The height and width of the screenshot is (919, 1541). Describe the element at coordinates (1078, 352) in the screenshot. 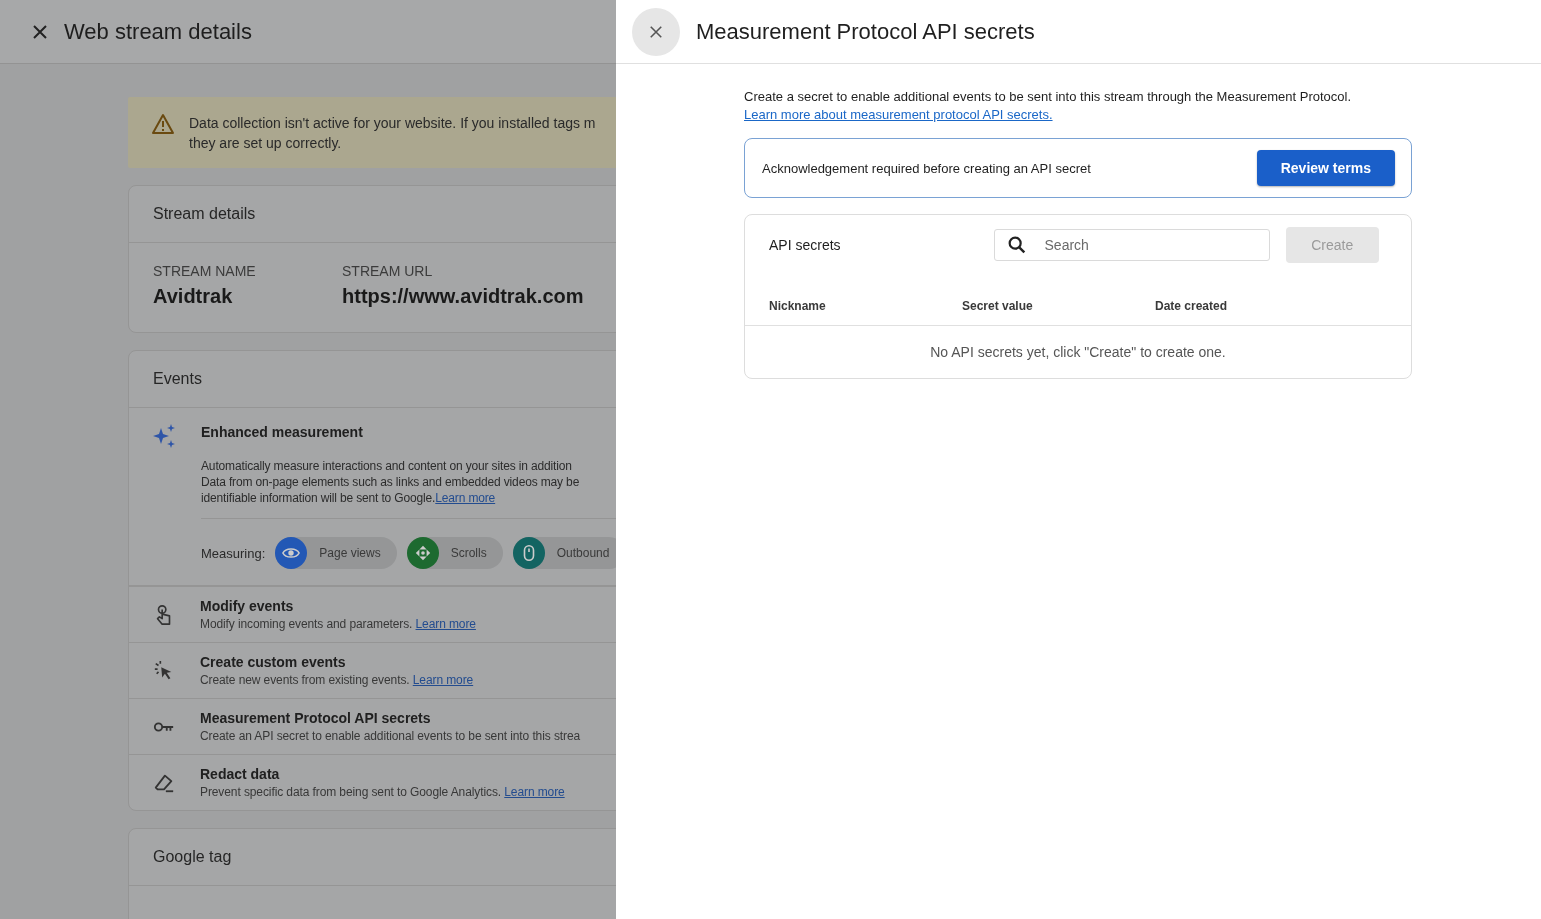

I see `empty-message: No API secrets yet, click "Create" to create one.` at that location.